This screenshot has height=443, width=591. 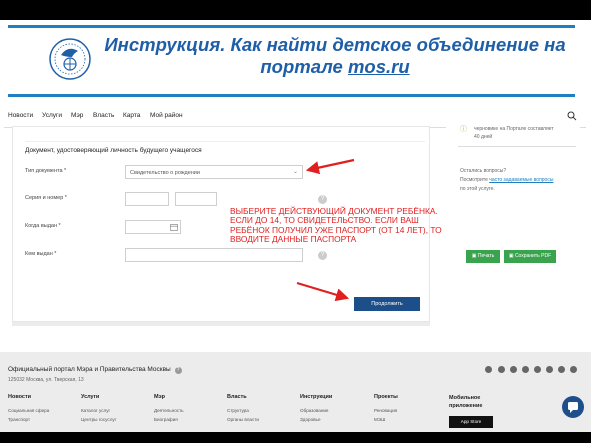 I want to click on instagram-icon, so click(x=561, y=369).